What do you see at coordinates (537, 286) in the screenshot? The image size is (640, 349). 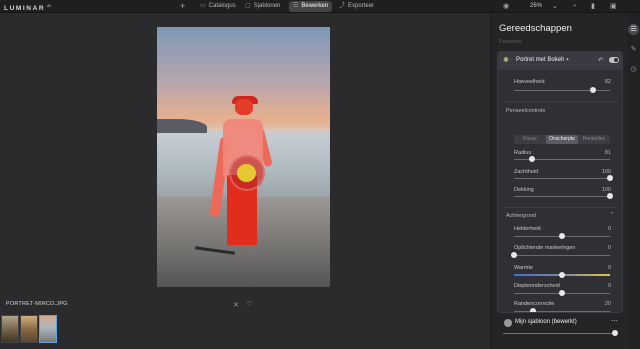 I see `diepte-label: Diepteonderscheid` at bounding box center [537, 286].